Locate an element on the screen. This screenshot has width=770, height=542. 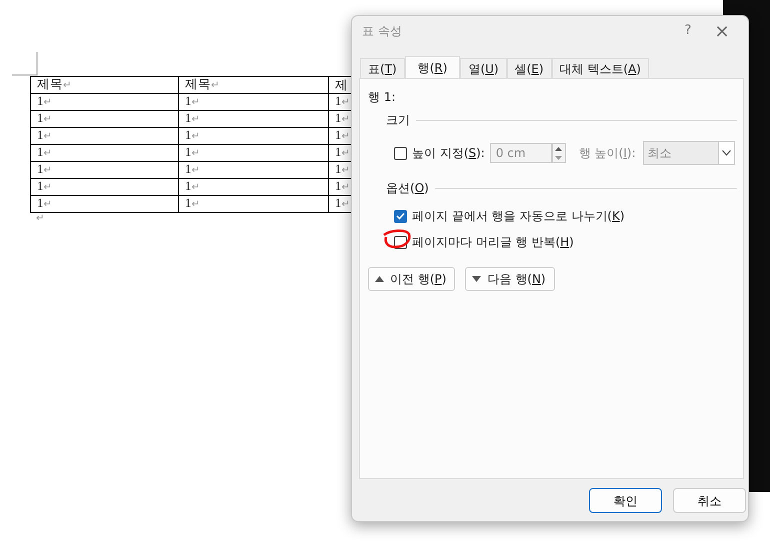
row-nav-button: 다음 행(N) is located at coordinates (510, 279).